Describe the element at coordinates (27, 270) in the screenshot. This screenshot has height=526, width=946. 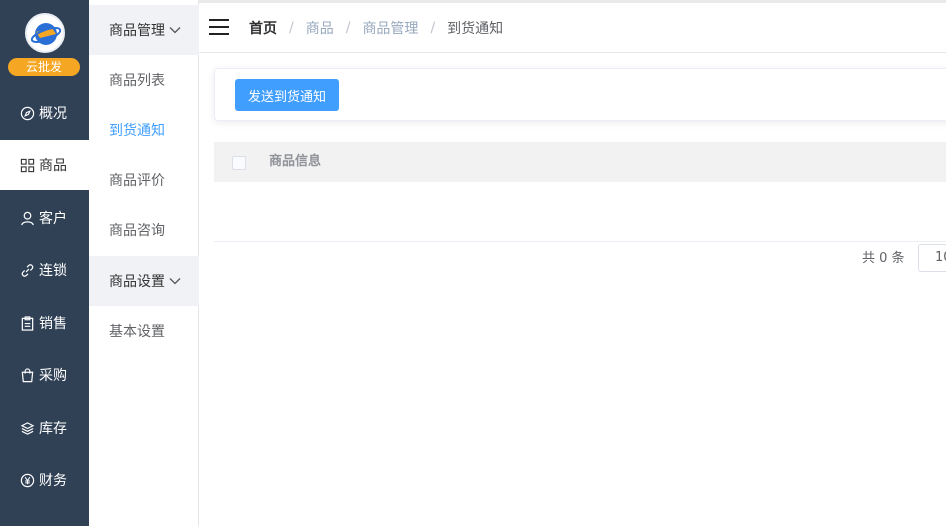
I see `link-icon` at that location.